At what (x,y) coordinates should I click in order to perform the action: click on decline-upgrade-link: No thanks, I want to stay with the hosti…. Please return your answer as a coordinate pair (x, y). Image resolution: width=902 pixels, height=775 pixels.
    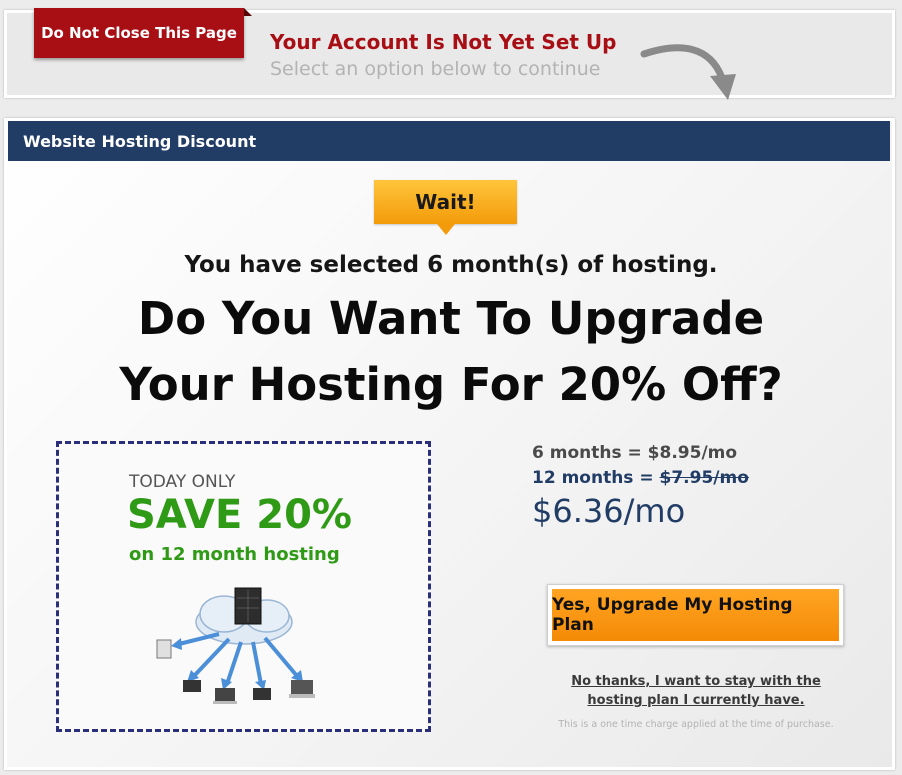
    Looking at the image, I should click on (696, 691).